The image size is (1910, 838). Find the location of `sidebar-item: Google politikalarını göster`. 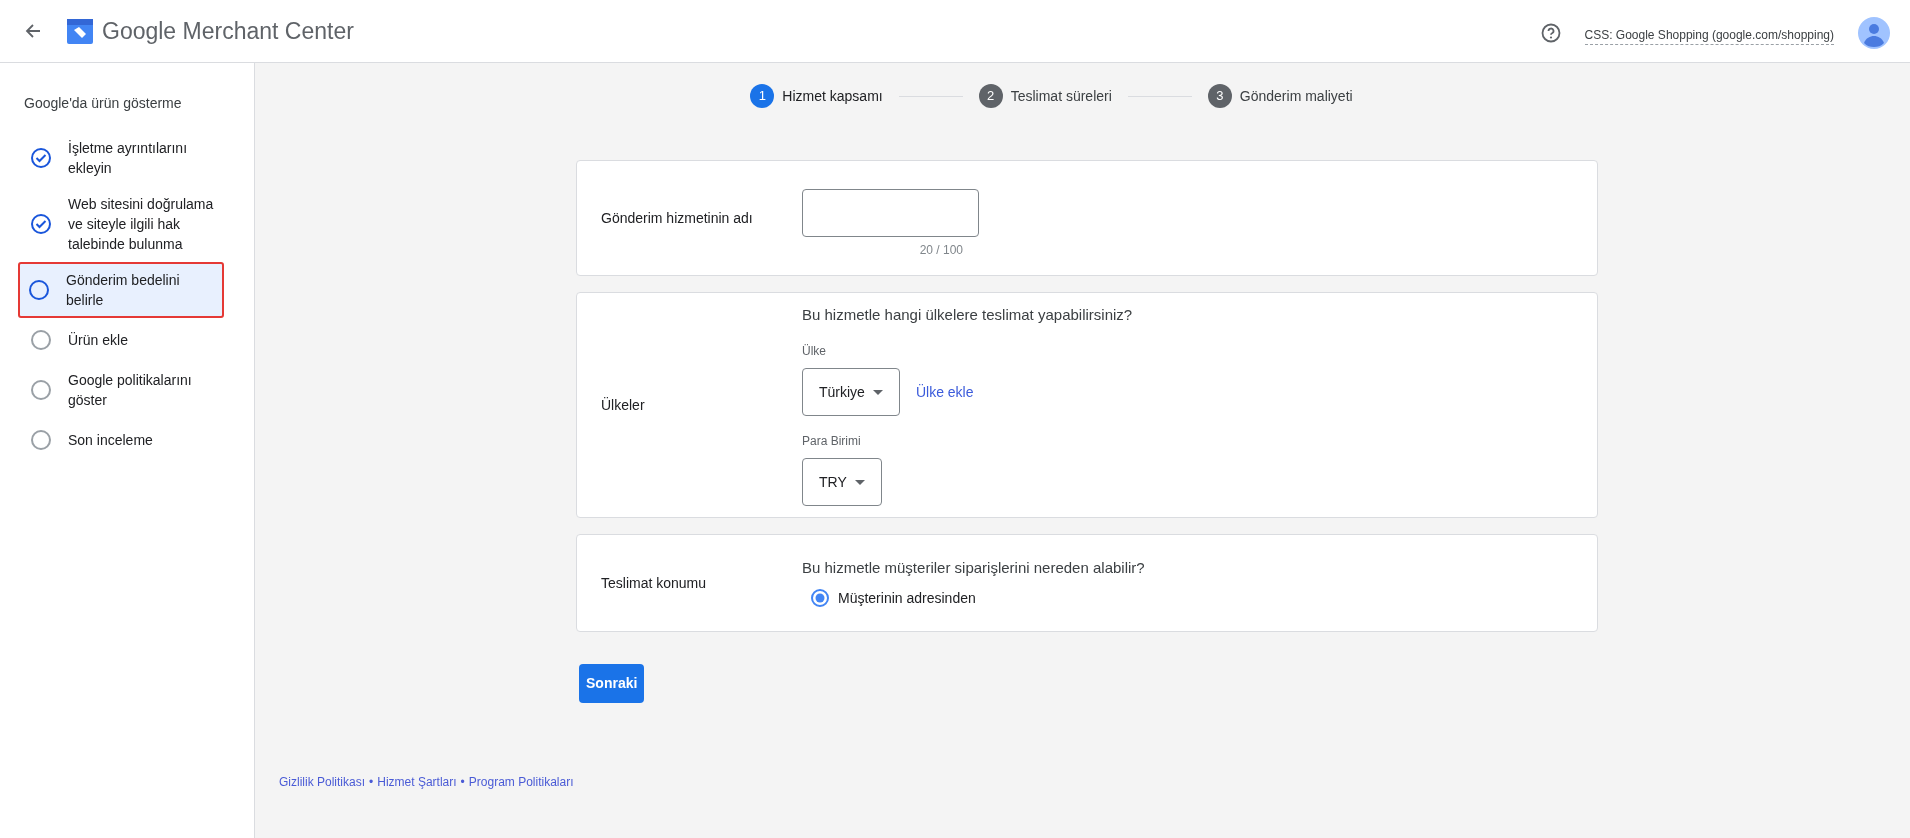

sidebar-item: Google politikalarını göster is located at coordinates (126, 390).